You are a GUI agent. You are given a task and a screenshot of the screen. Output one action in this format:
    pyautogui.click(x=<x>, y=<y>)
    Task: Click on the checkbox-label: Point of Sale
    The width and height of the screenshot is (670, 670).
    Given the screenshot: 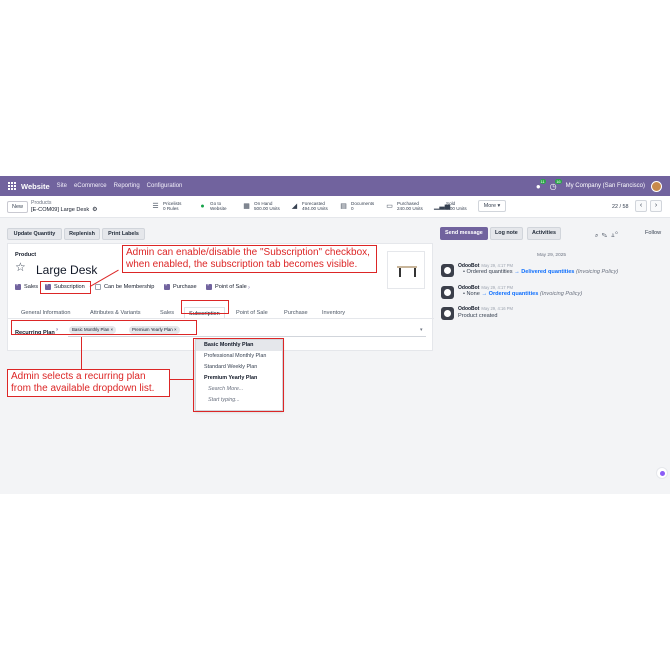 What is the action you would take?
    pyautogui.click(x=231, y=287)
    